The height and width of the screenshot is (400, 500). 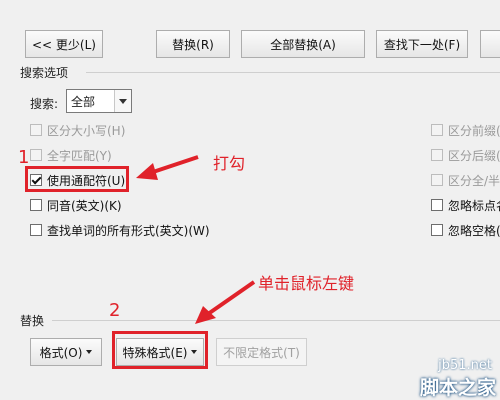 I want to click on step-1-arrow-icon, so click(x=167, y=167).